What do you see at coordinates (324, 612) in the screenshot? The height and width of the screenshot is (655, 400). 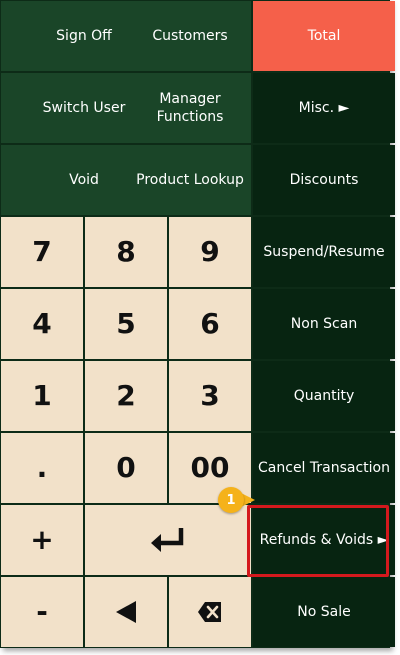 I see `no-sale-button: No Sale` at bounding box center [324, 612].